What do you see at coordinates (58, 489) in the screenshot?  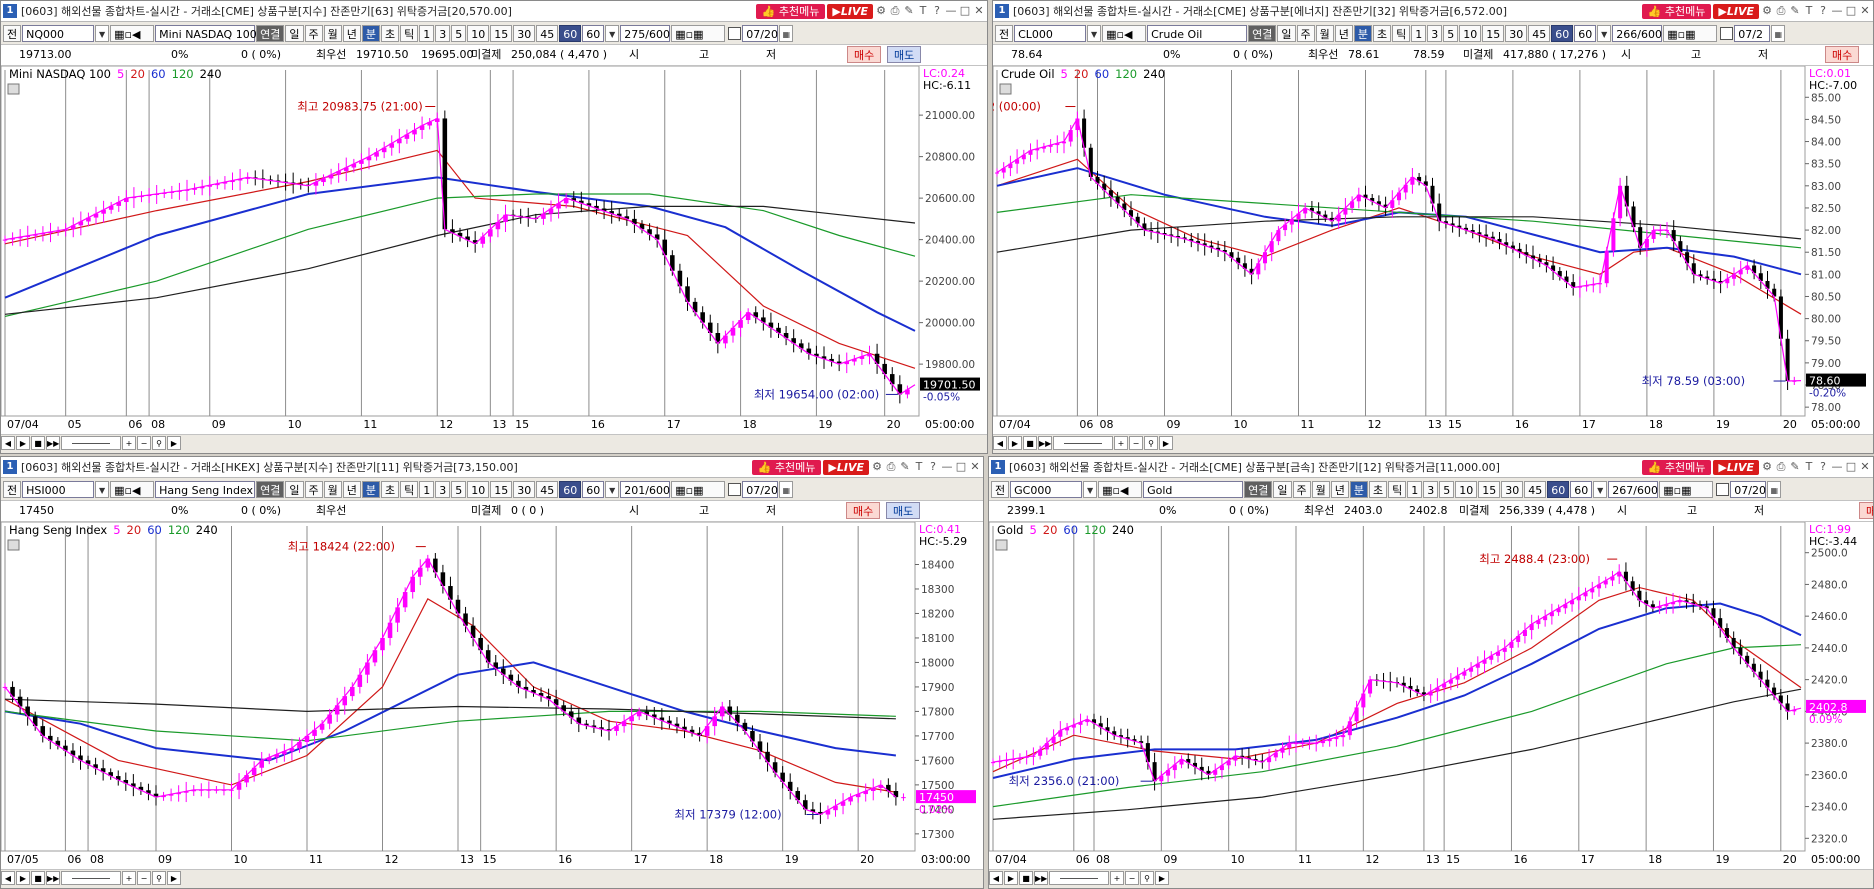 I see `symbol-code-input: HSI000` at bounding box center [58, 489].